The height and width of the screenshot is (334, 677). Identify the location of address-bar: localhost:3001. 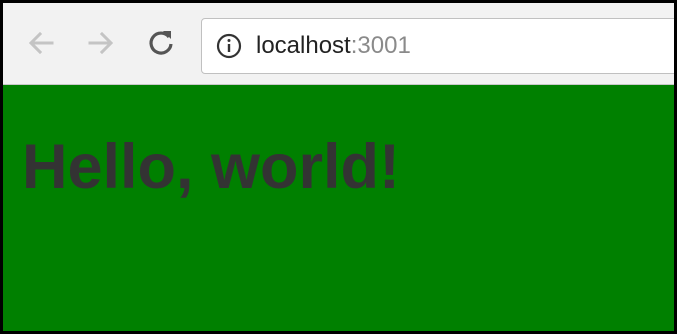
(437, 46).